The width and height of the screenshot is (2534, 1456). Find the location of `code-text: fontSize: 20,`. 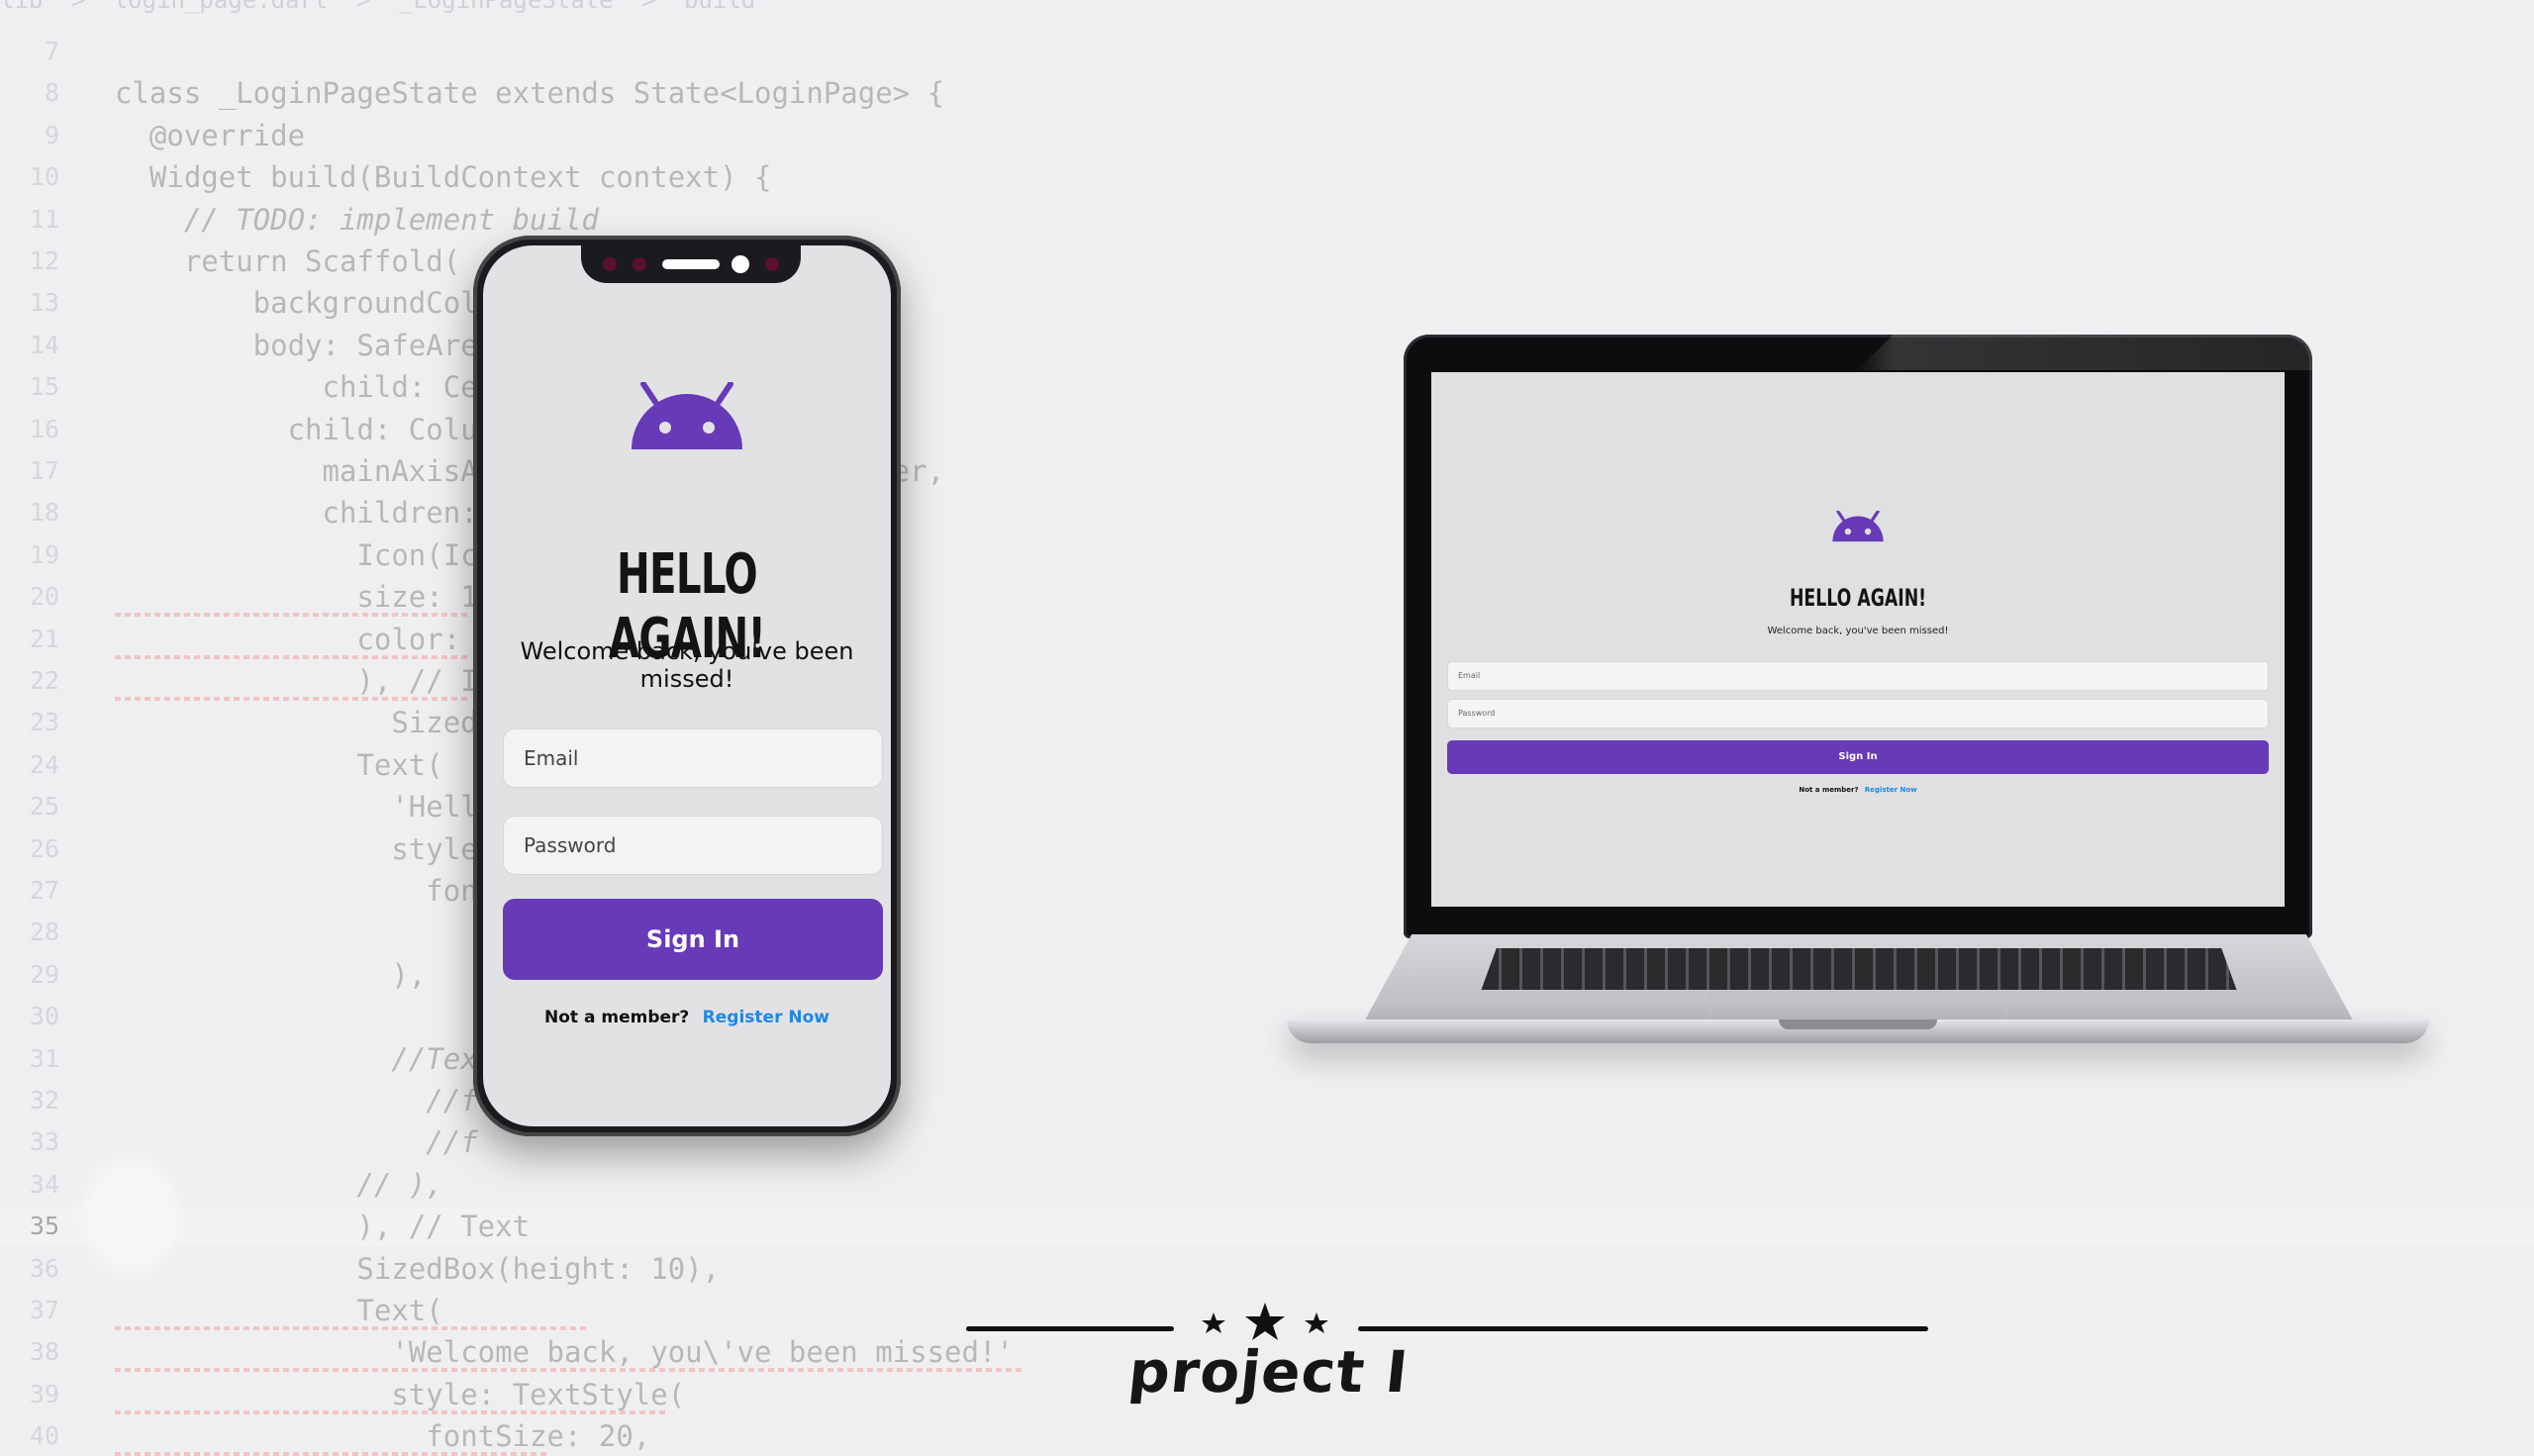

code-text: fontSize: 20, is located at coordinates (383, 1436).